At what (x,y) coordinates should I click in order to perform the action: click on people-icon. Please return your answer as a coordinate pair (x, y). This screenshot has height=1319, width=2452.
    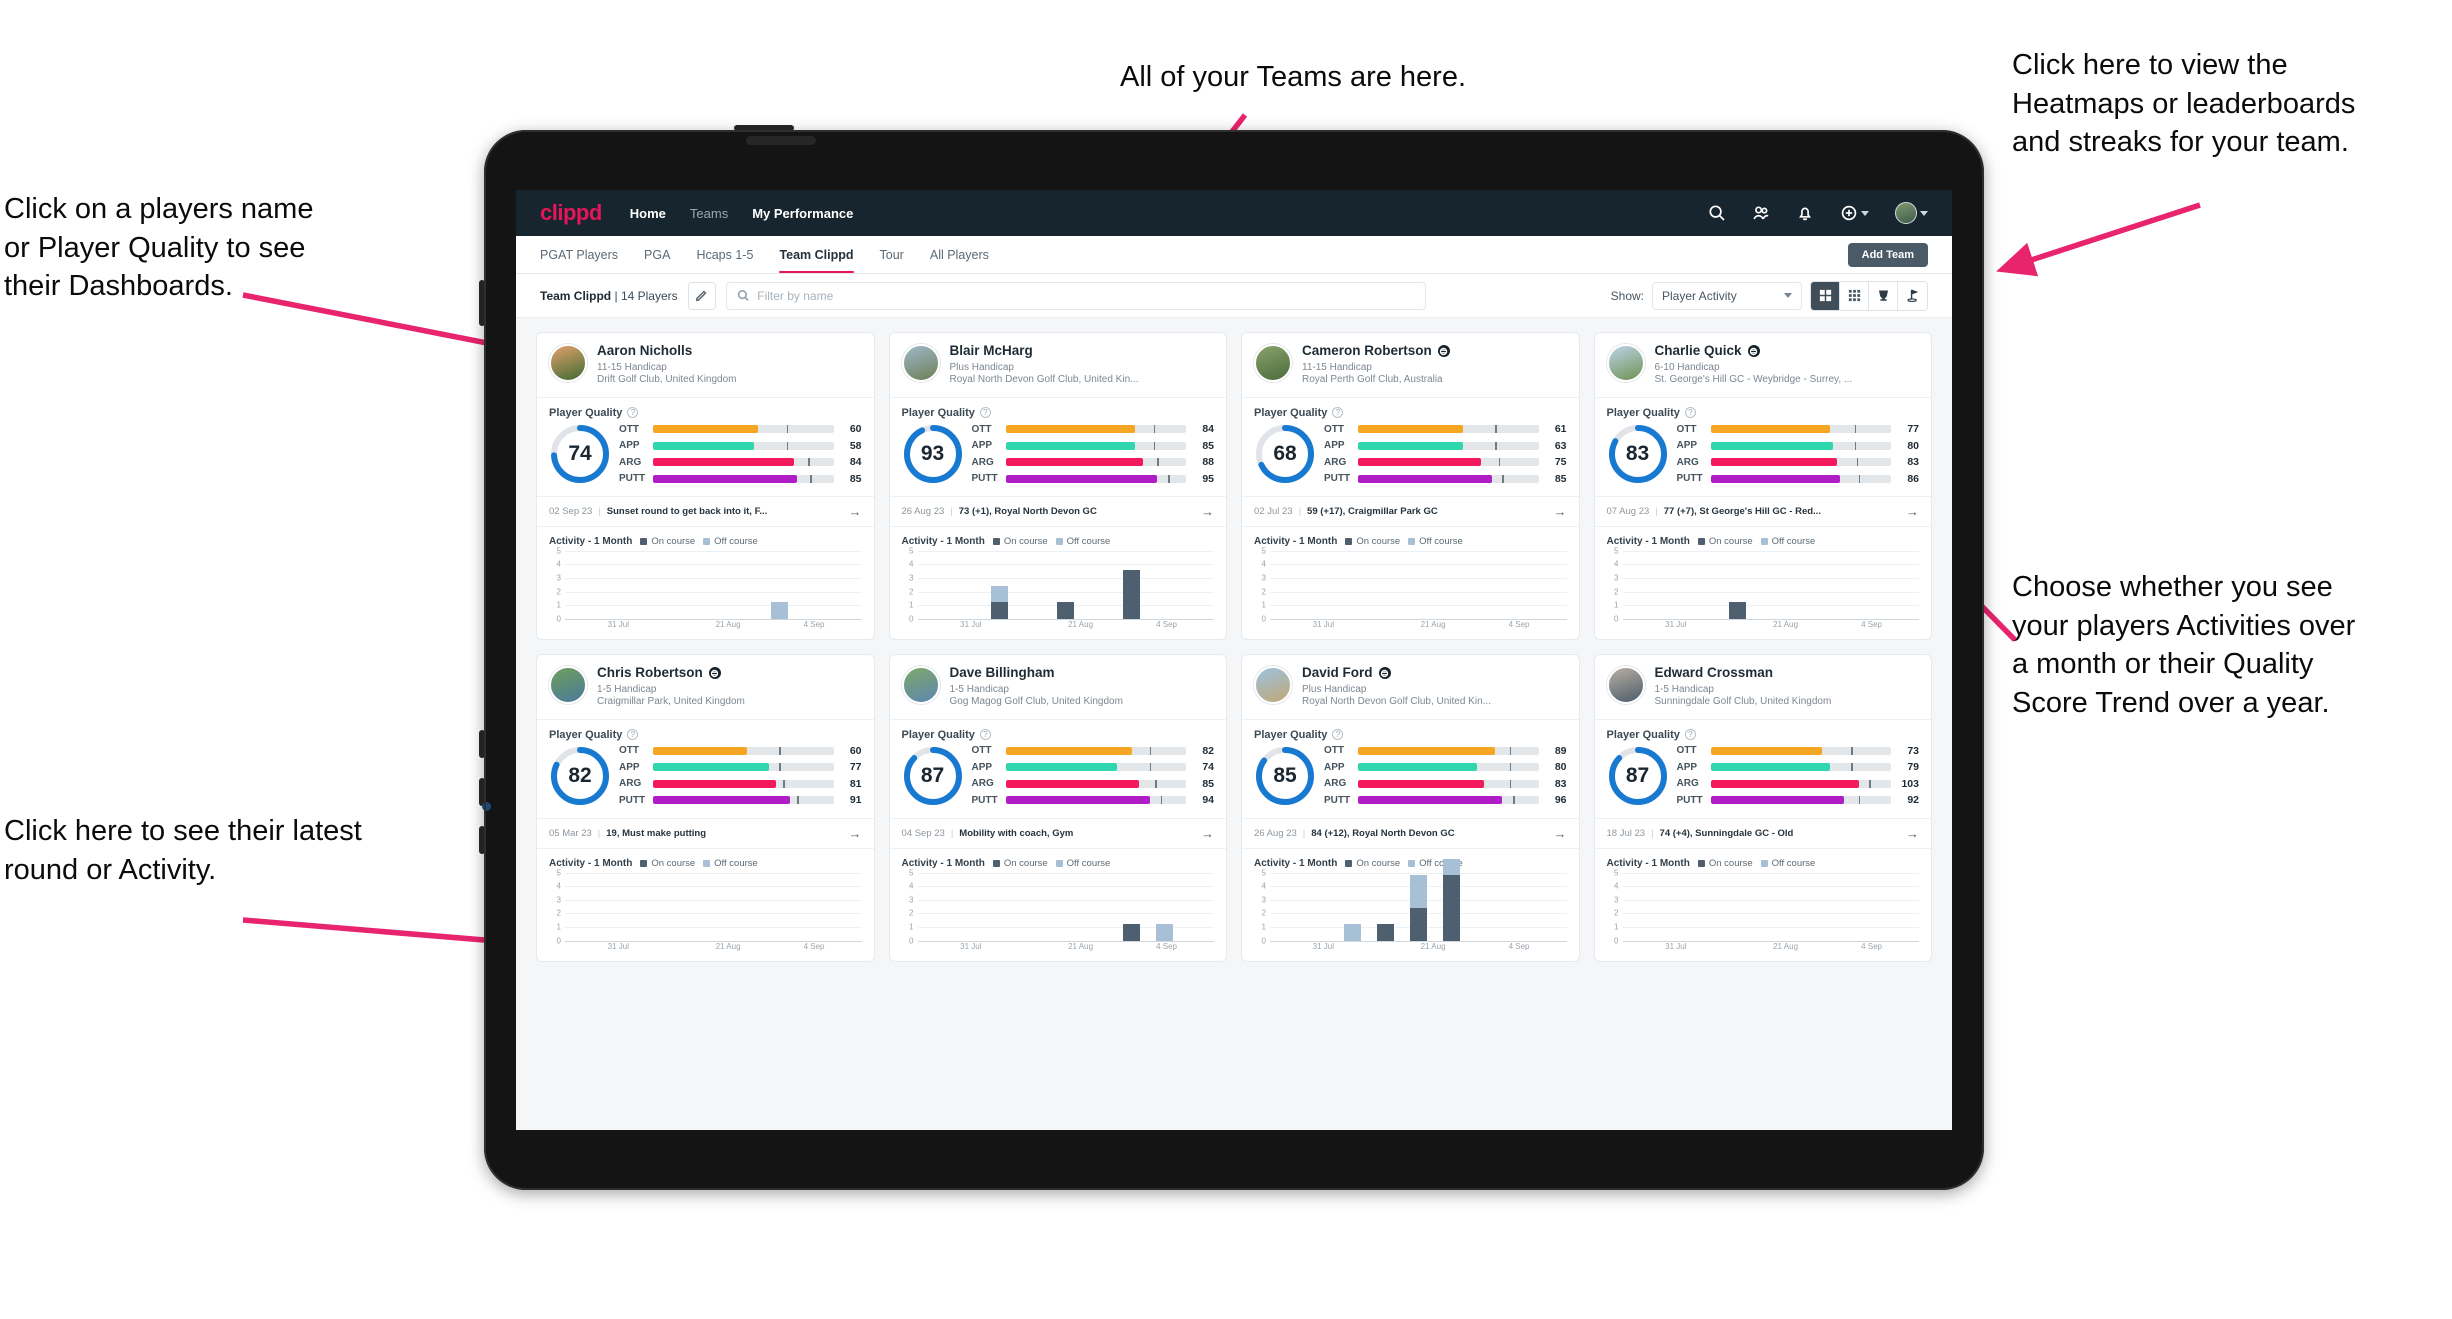
    Looking at the image, I should click on (1761, 213).